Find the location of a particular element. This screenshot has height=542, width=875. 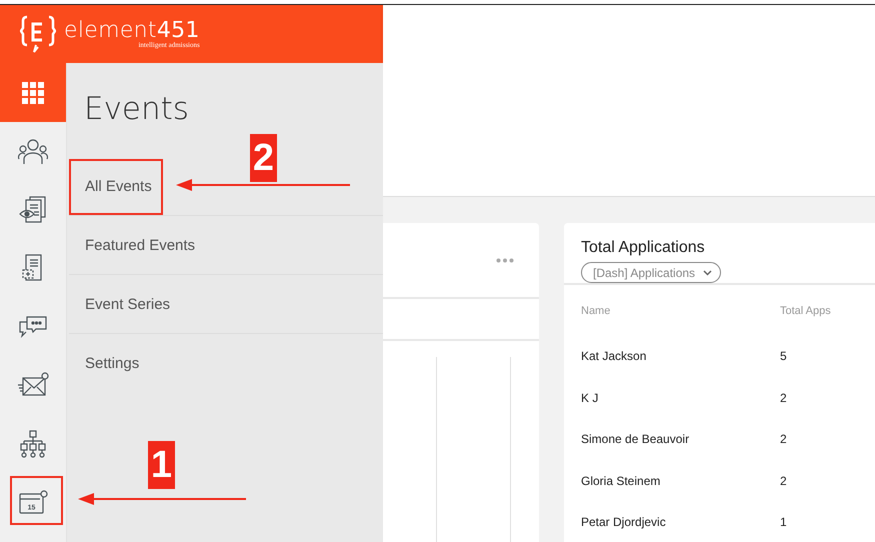

flyout-title: Events is located at coordinates (137, 109).